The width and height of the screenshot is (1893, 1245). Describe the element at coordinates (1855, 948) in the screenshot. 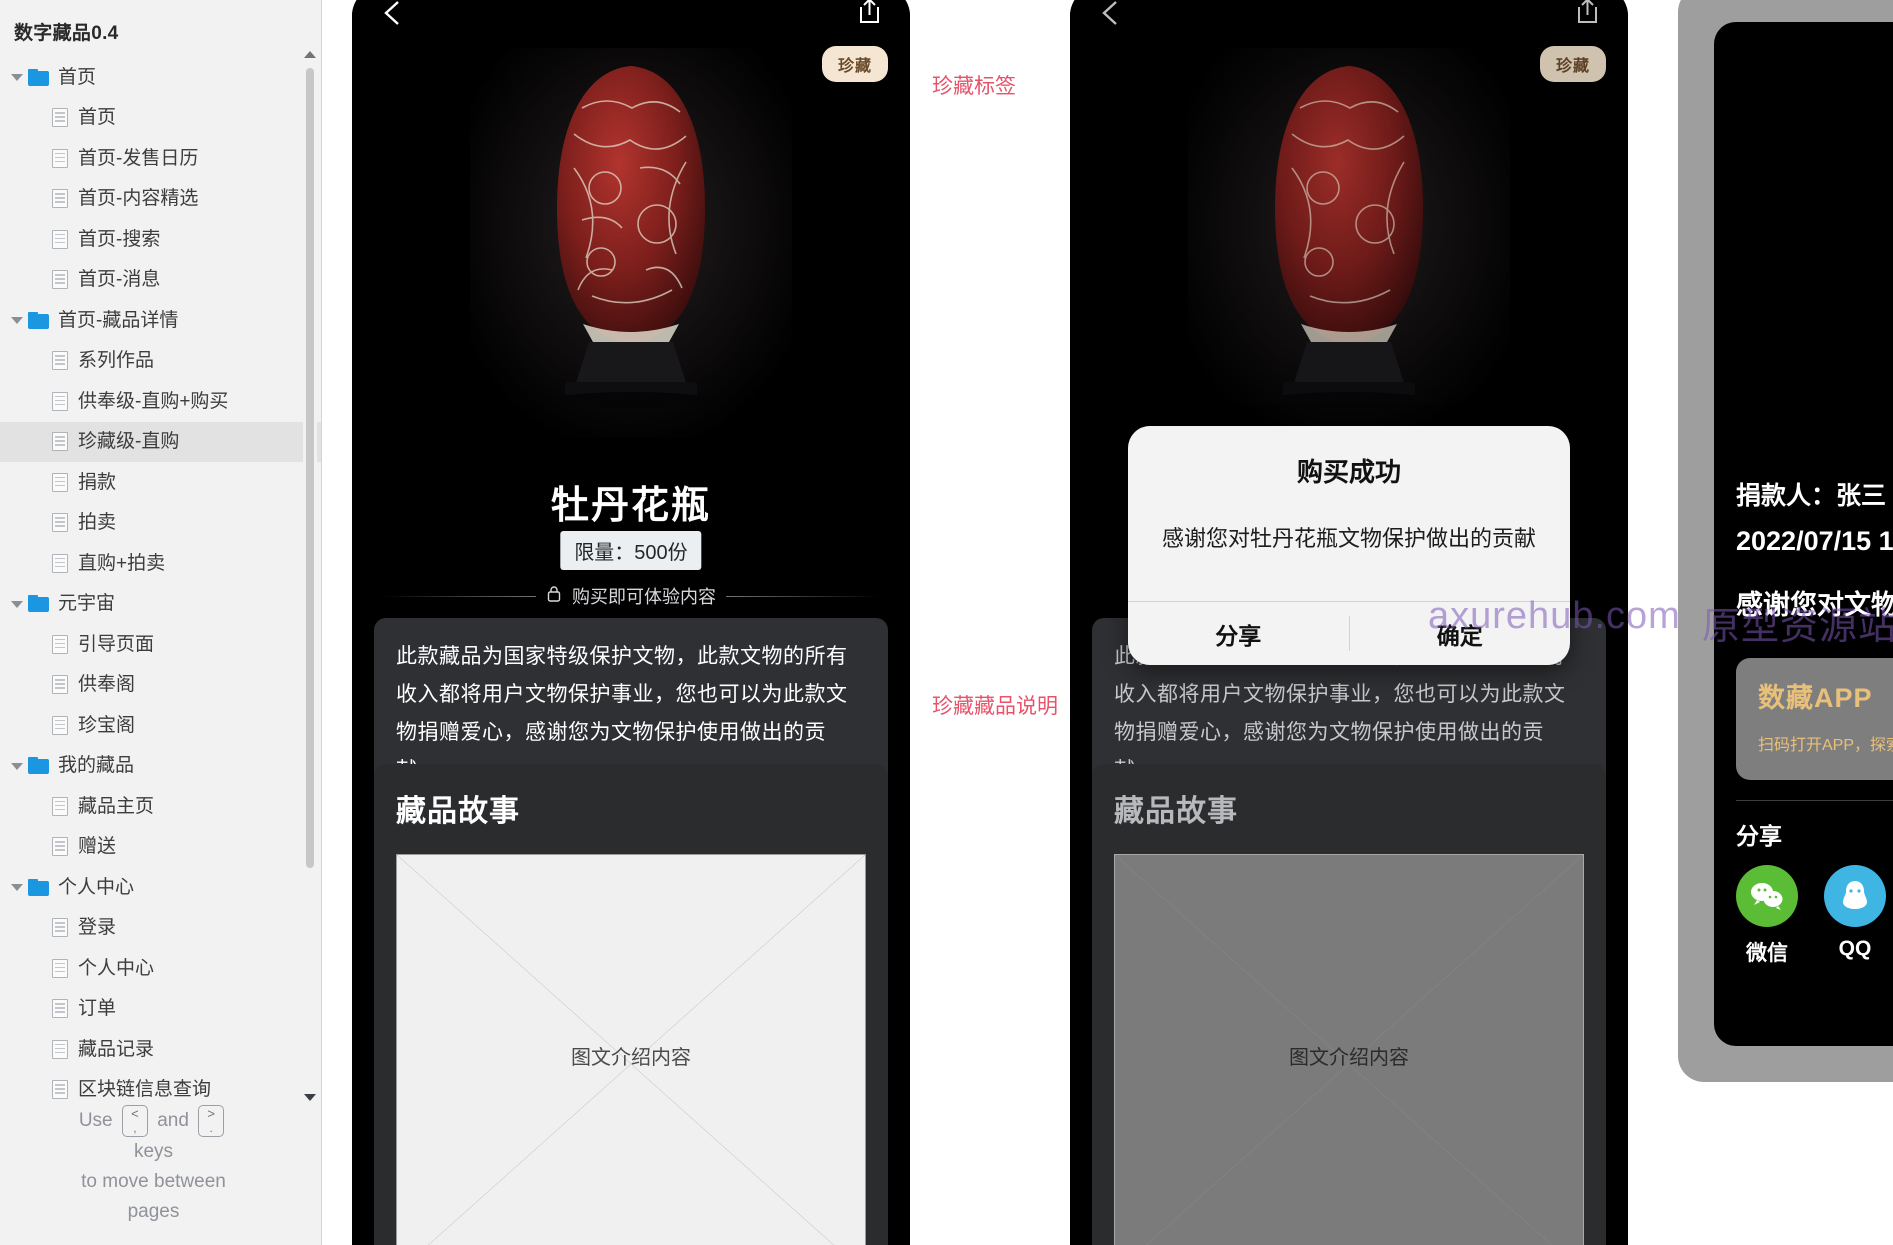

I see `share-option-label: QQ` at that location.